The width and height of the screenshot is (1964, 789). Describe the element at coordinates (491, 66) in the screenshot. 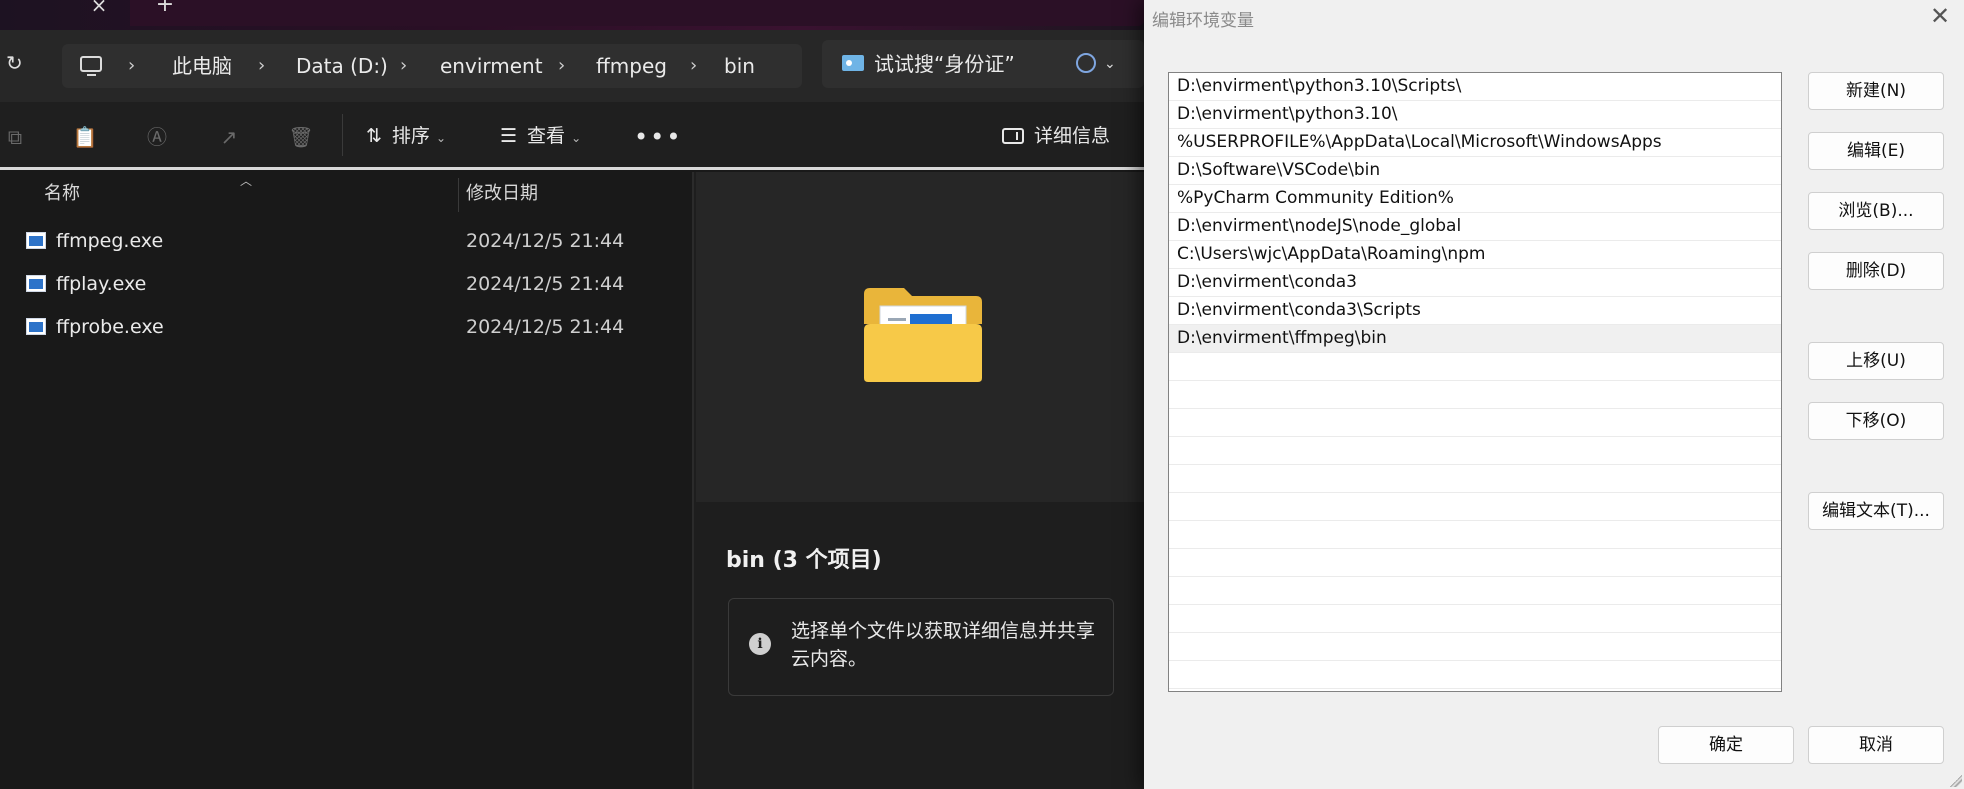

I see `breadcrumb-envirment: envirment` at that location.